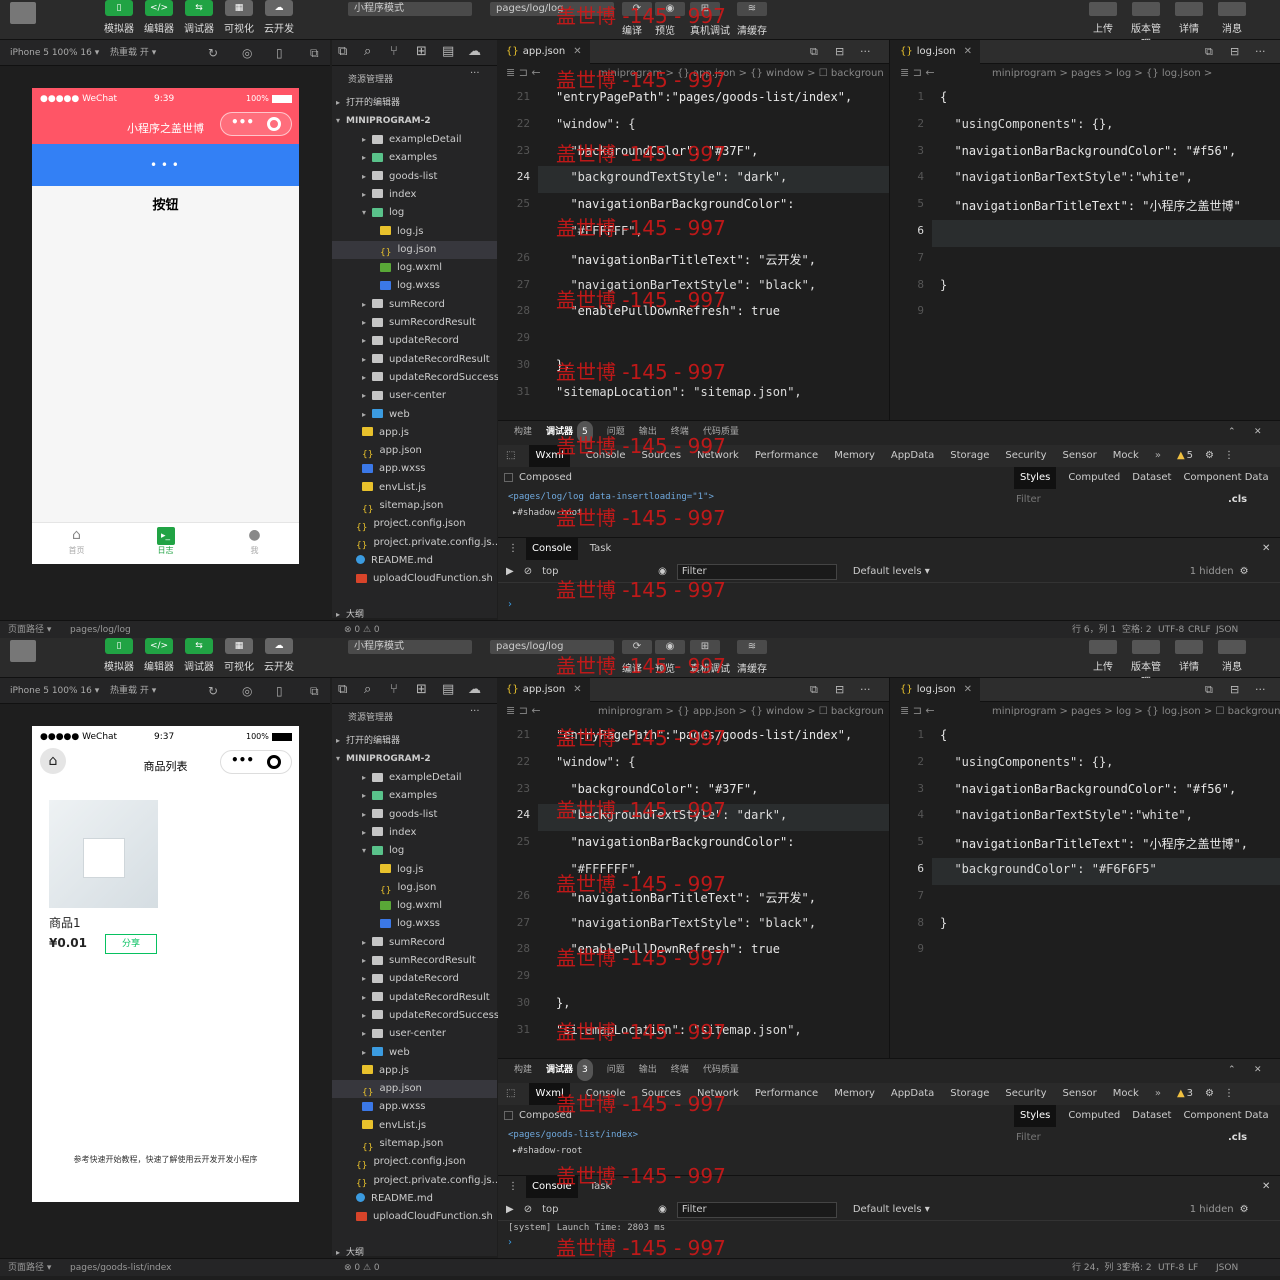  What do you see at coordinates (705, 647) in the screenshot?
I see `center-icon-2: ⊞` at bounding box center [705, 647].